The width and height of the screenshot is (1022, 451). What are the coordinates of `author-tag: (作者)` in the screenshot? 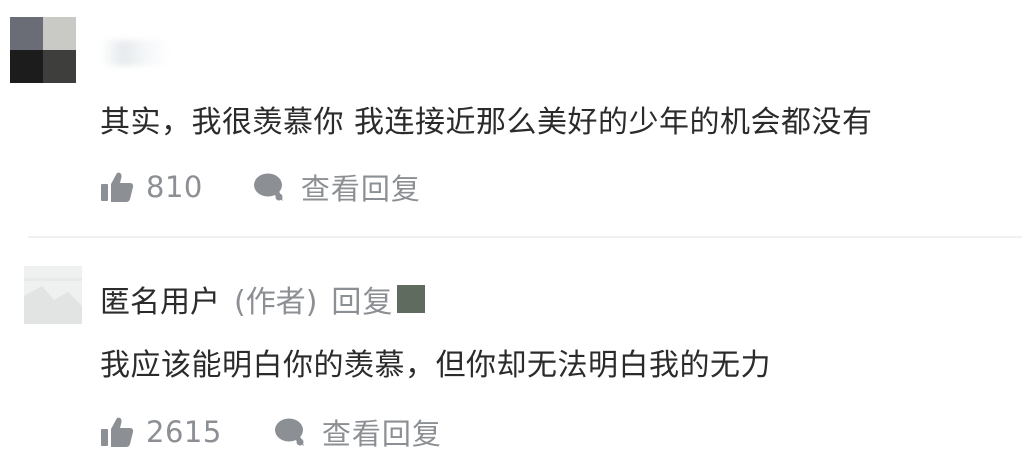 It's located at (276, 302).